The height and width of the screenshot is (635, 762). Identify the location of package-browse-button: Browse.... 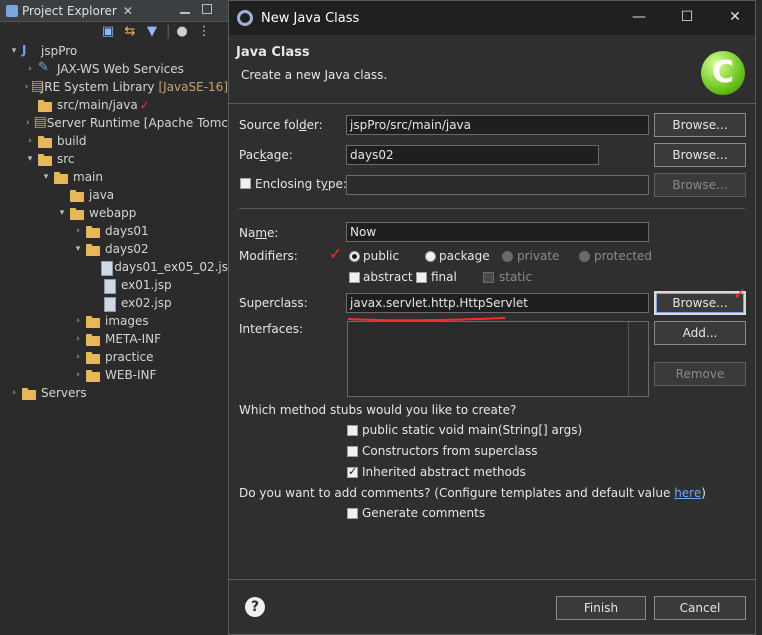
(700, 155).